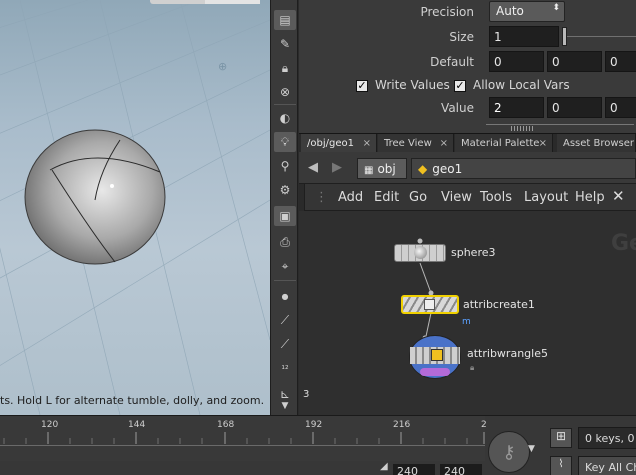 The image size is (636, 475). I want to click on node-attribwrangle5-label: attribwrangle5, so click(507, 353).